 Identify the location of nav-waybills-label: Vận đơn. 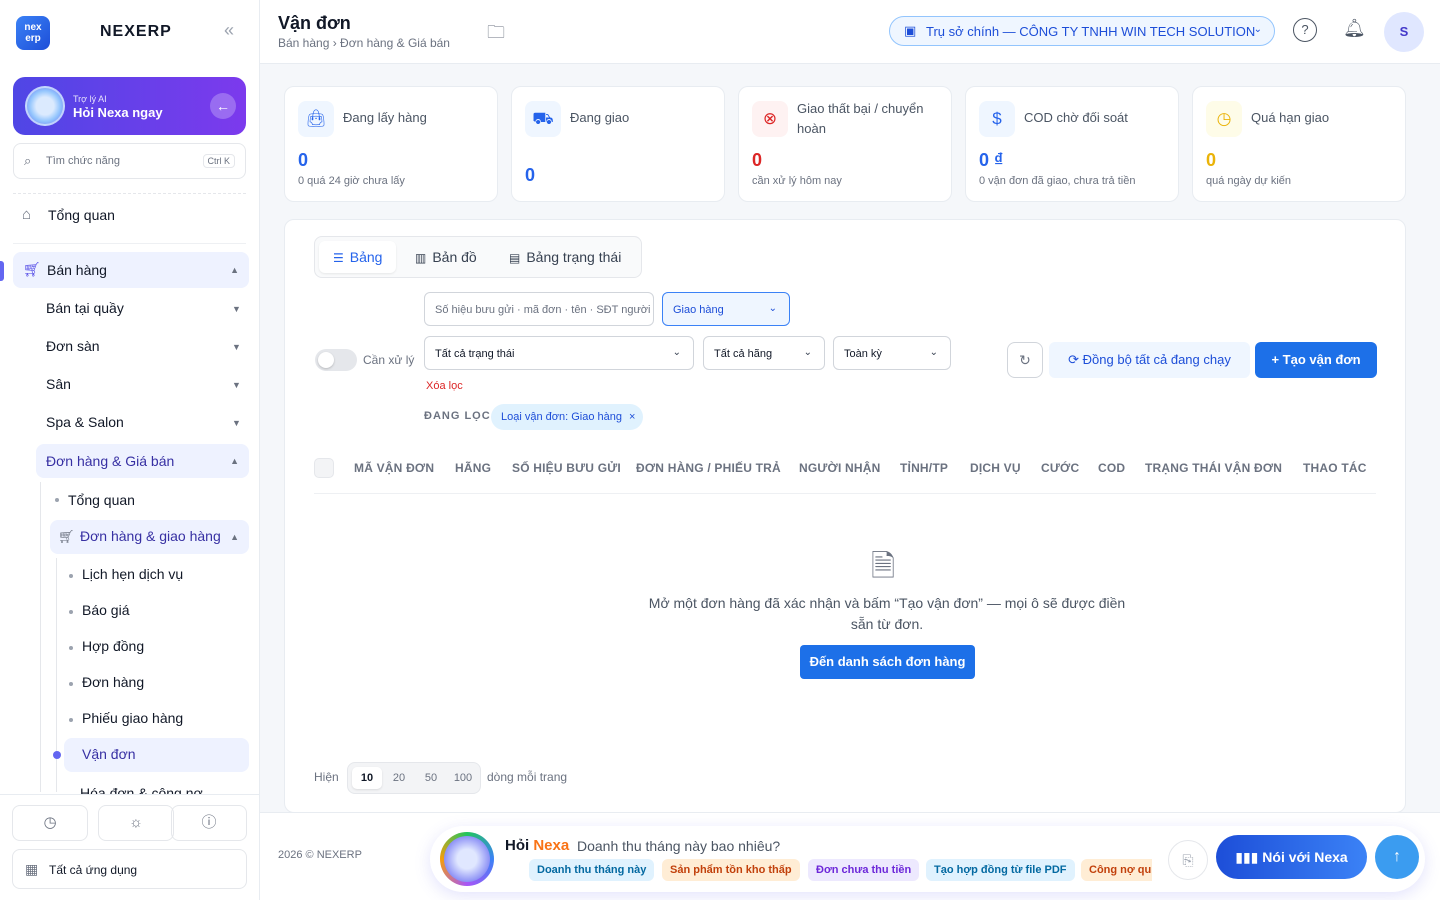
(109, 754).